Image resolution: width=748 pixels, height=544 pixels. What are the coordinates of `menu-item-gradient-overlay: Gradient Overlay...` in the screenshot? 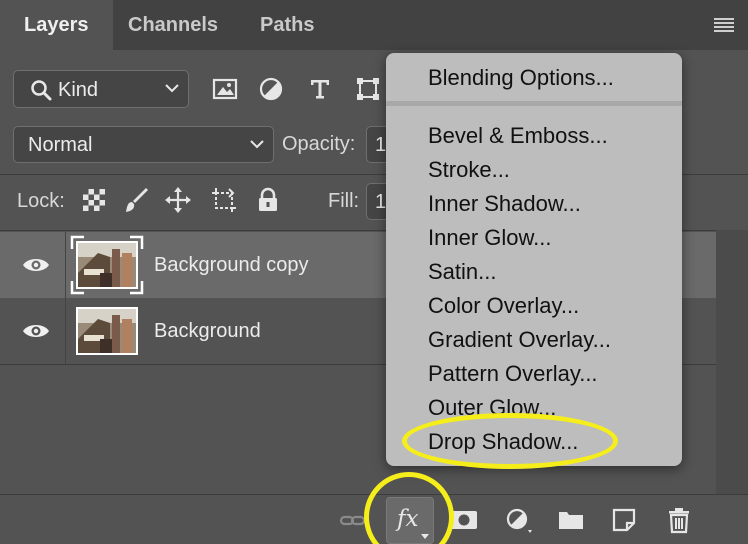 It's located at (519, 340).